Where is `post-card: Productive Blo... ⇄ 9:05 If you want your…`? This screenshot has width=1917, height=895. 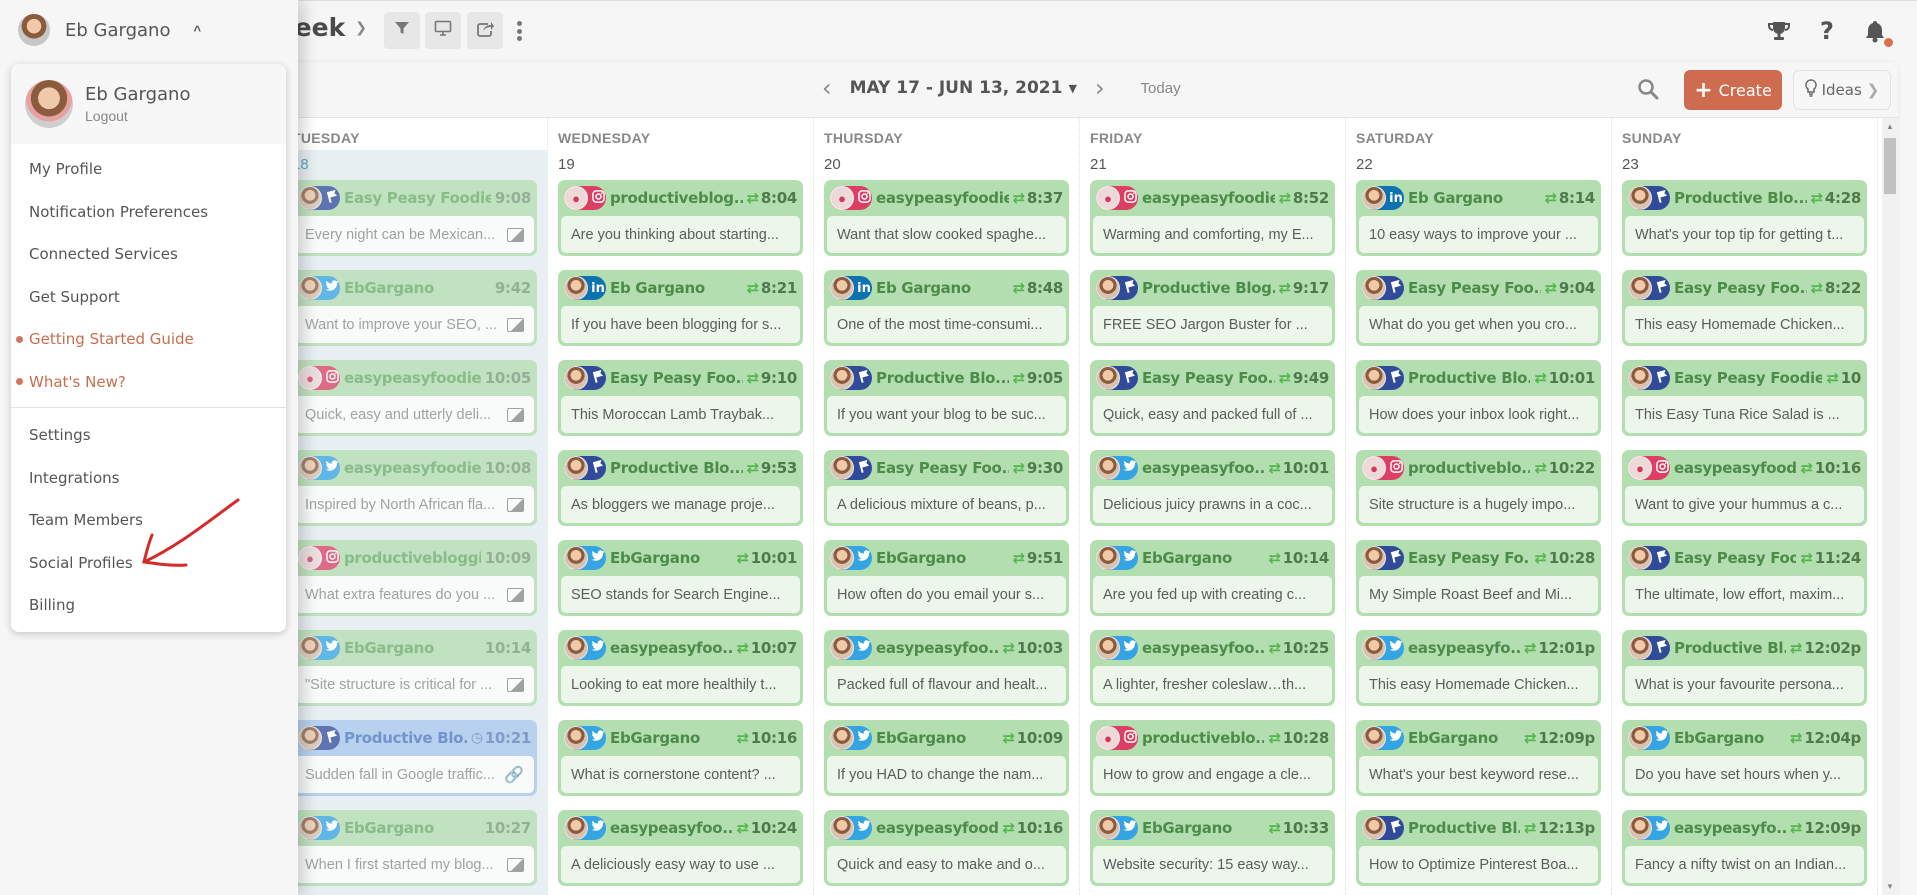
post-card: Productive Blo... ⇄ 9:05 If you want your… is located at coordinates (946, 398).